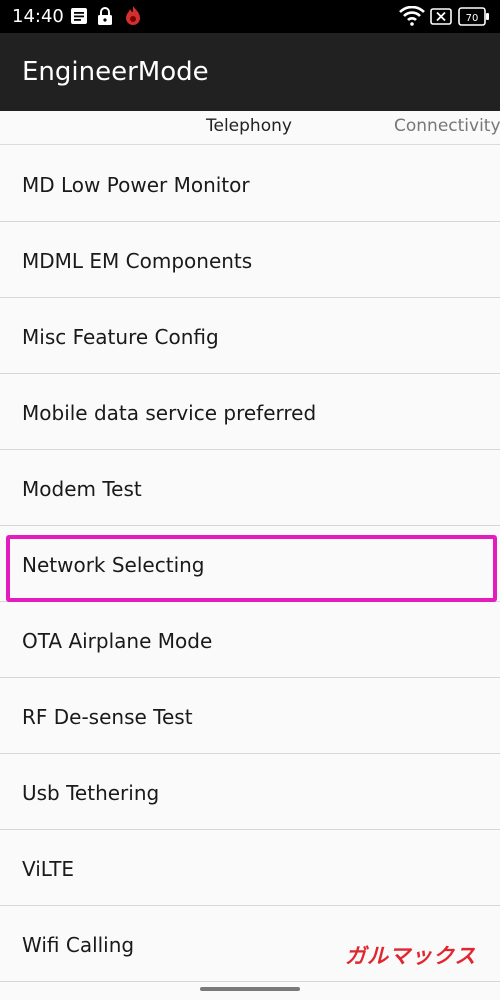 The image size is (500, 1000). I want to click on list-item: MD Low Power Monitor, so click(250, 184).